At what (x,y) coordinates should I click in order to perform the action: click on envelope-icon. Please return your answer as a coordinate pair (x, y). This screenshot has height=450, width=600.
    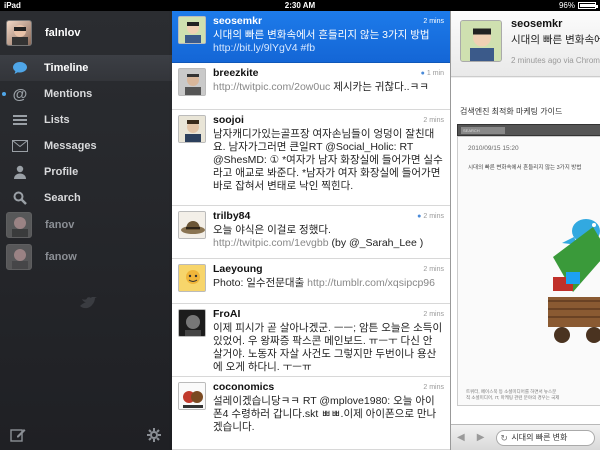
    Looking at the image, I should click on (20, 146).